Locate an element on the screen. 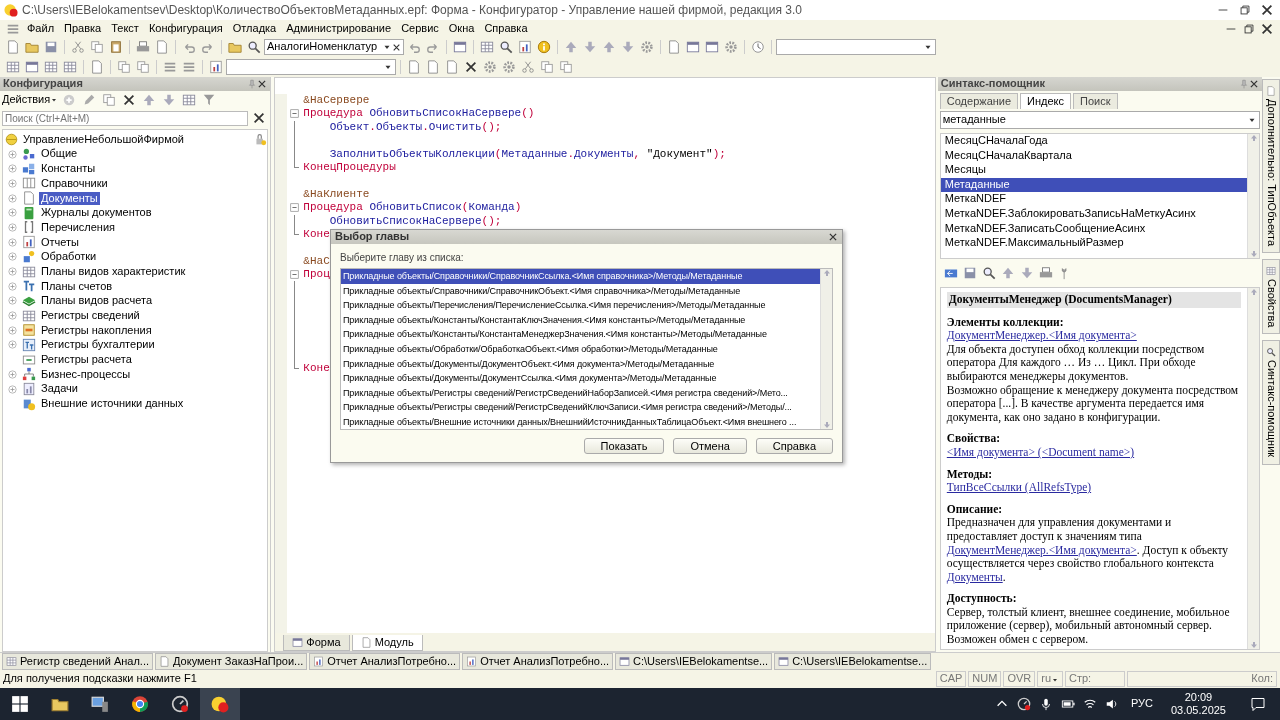 The image size is (1280, 720). list-item: Прикладные объекты/Константы/КонстантаКлючЗначения.<Имя константы>/Методы/Метаданные is located at coordinates (580, 320).